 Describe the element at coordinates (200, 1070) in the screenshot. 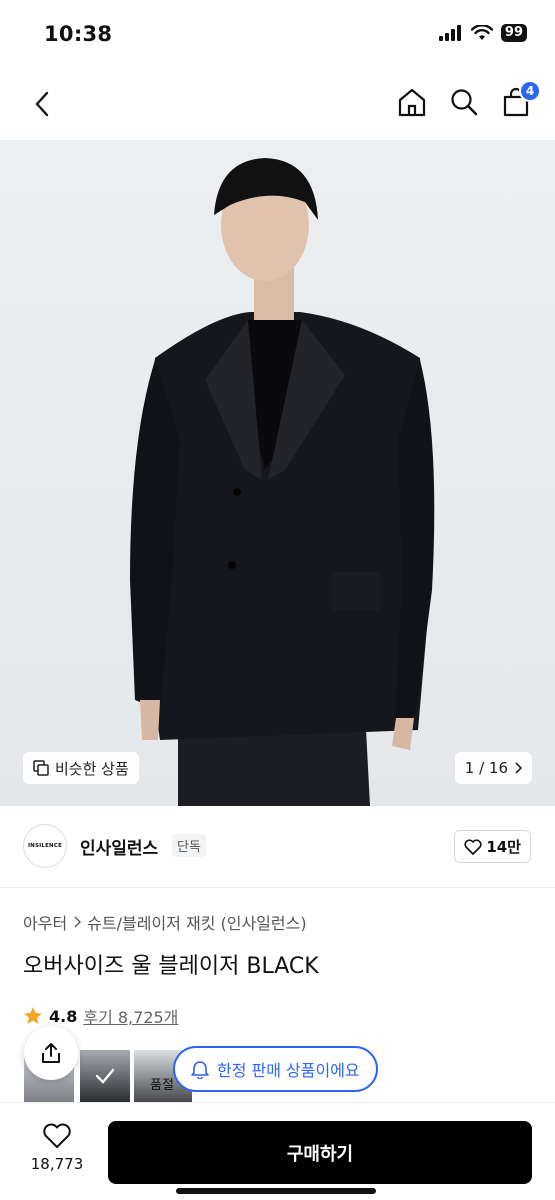

I see `bell-icon` at that location.